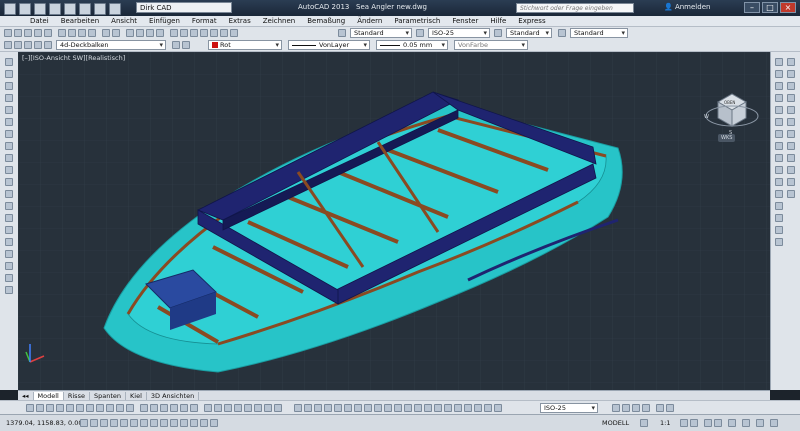 The image size is (800, 431). Describe the element at coordinates (779, 242) in the screenshot. I see `explode-icon` at that location.